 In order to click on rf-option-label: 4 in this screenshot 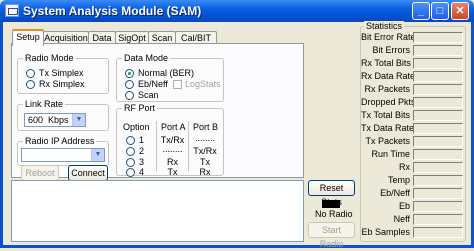, I will do `click(142, 172)`.